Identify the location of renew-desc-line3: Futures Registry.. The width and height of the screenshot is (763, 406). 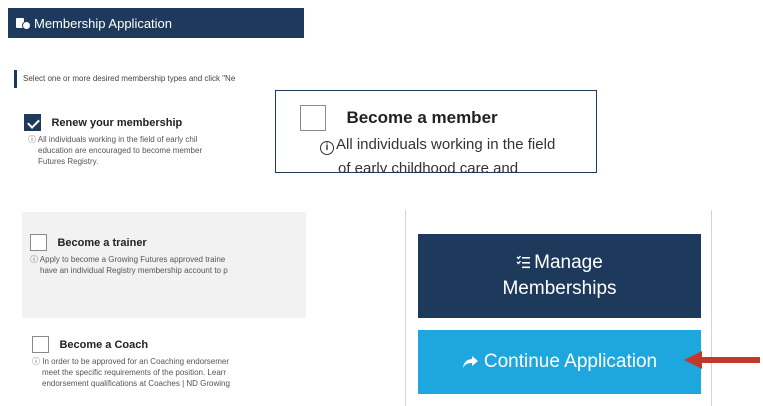
(68, 161).